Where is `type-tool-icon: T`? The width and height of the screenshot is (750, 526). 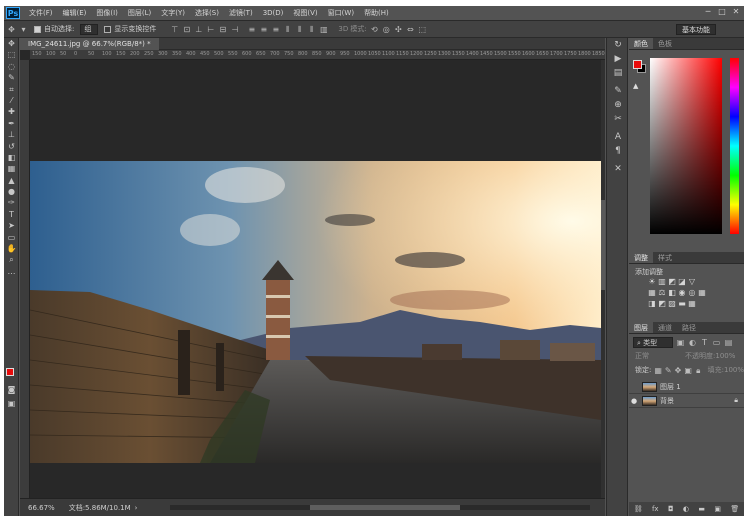
type-tool-icon: T is located at coordinates (11, 214).